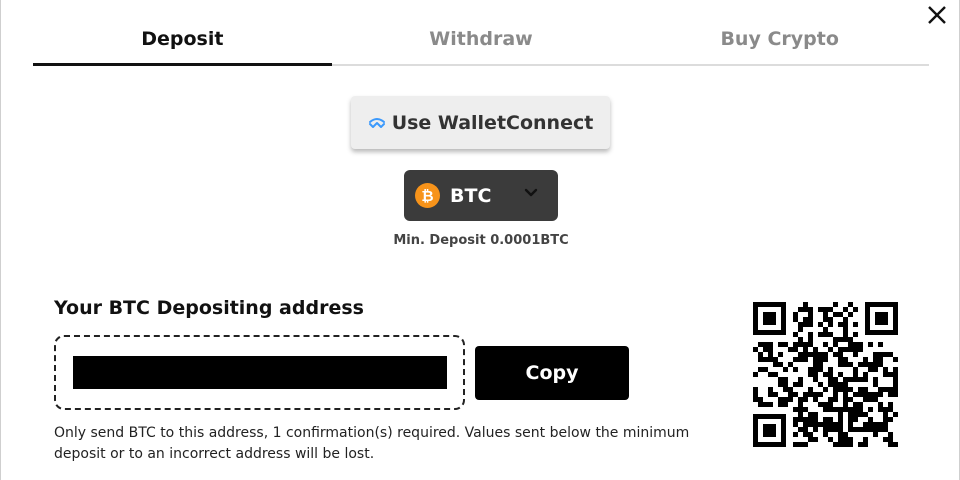 This screenshot has height=480, width=960. I want to click on qr-code, so click(825, 374).